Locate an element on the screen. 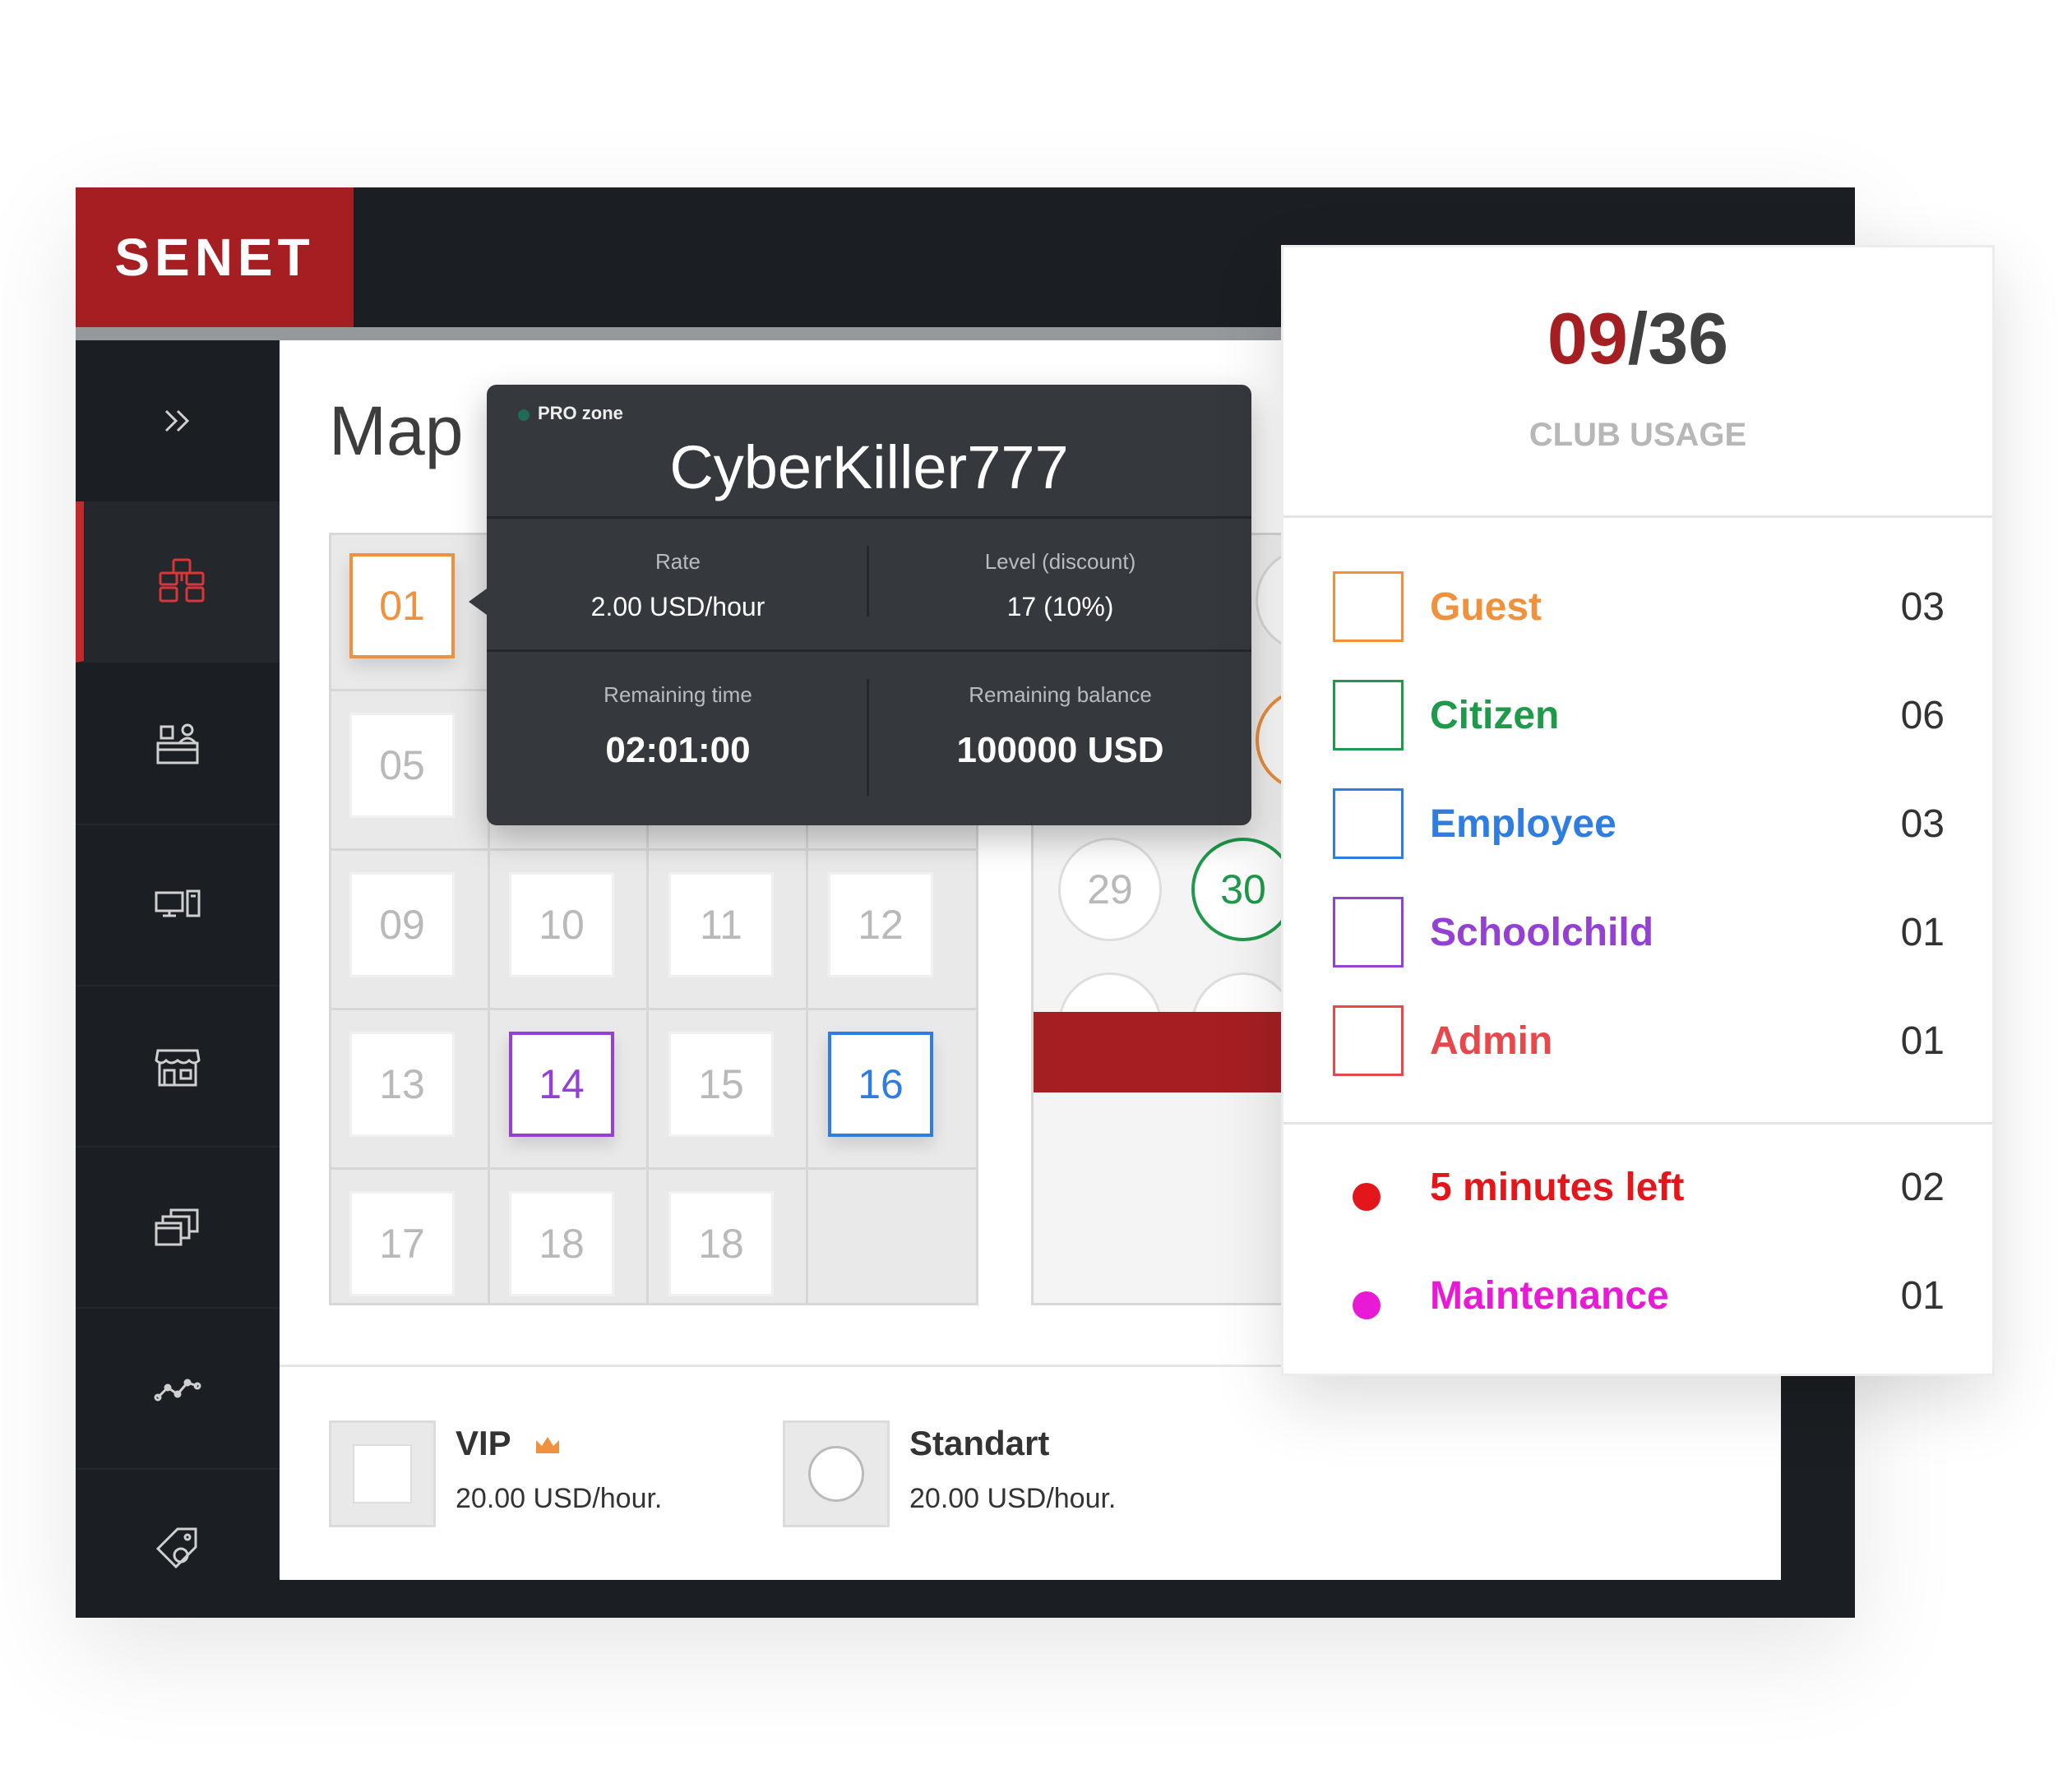 Image resolution: width=2072 pixels, height=1792 pixels. maintenance-count: 01 is located at coordinates (1922, 1296).